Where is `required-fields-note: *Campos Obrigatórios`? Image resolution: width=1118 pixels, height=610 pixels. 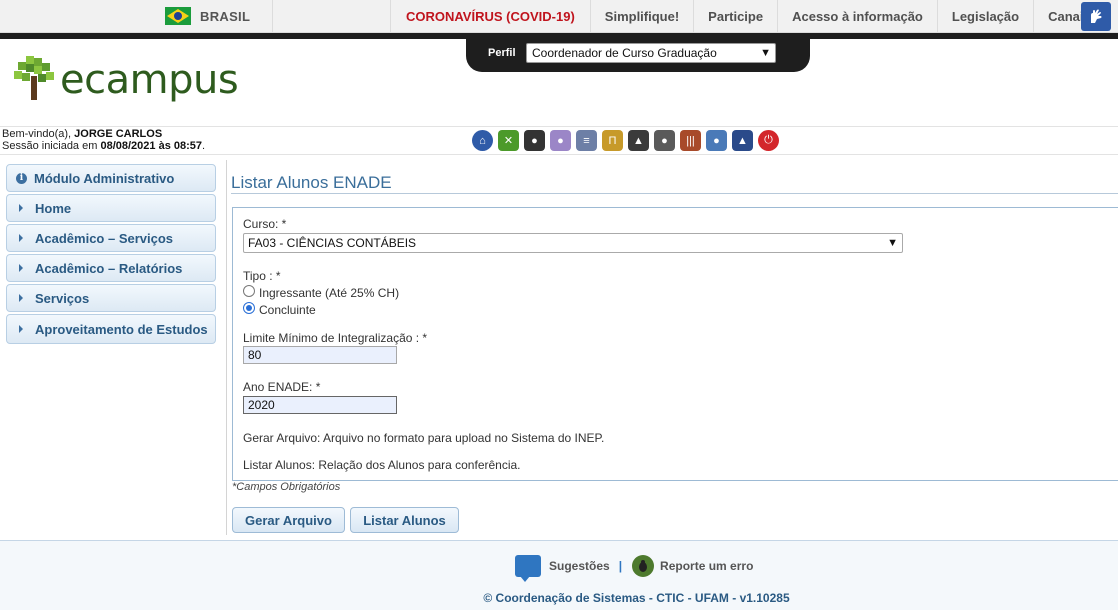
required-fields-note: *Campos Obrigatórios is located at coordinates (286, 487).